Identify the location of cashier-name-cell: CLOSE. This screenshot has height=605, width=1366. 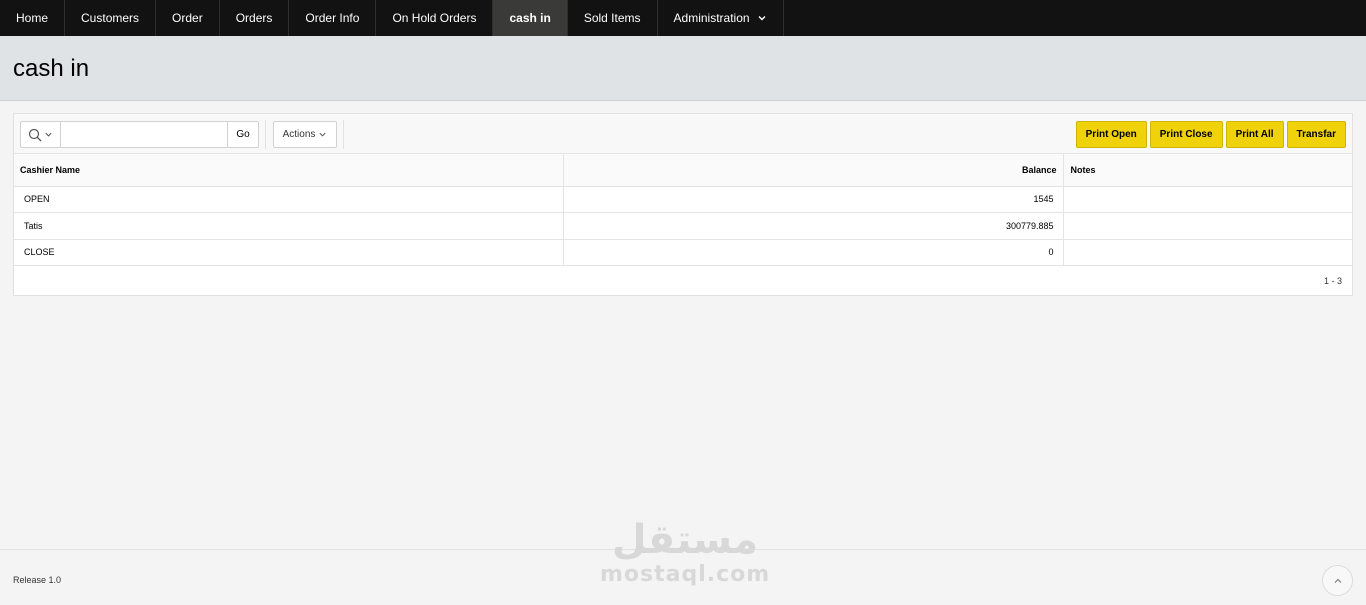
(289, 252).